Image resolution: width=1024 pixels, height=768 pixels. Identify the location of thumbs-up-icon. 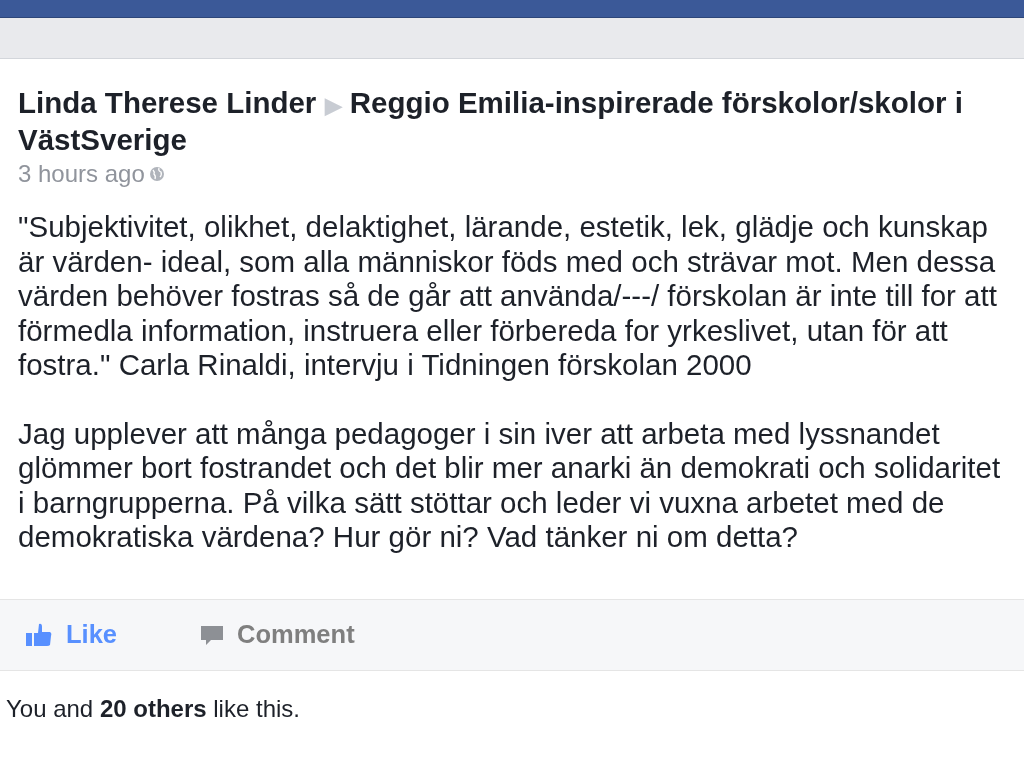
(39, 634).